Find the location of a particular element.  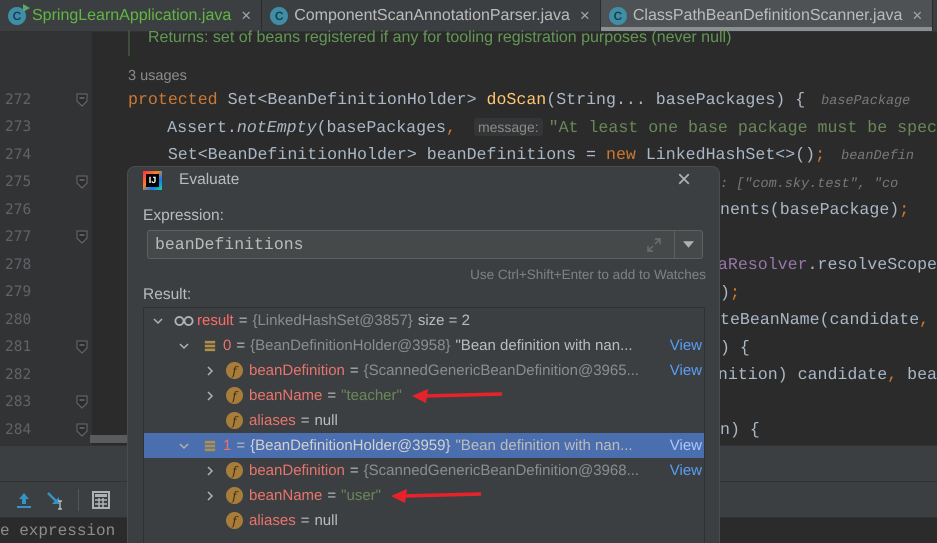

doc-comment: Returns: set of beans registered if any for tooling registration purposes (never null) is located at coordinates (440, 38).